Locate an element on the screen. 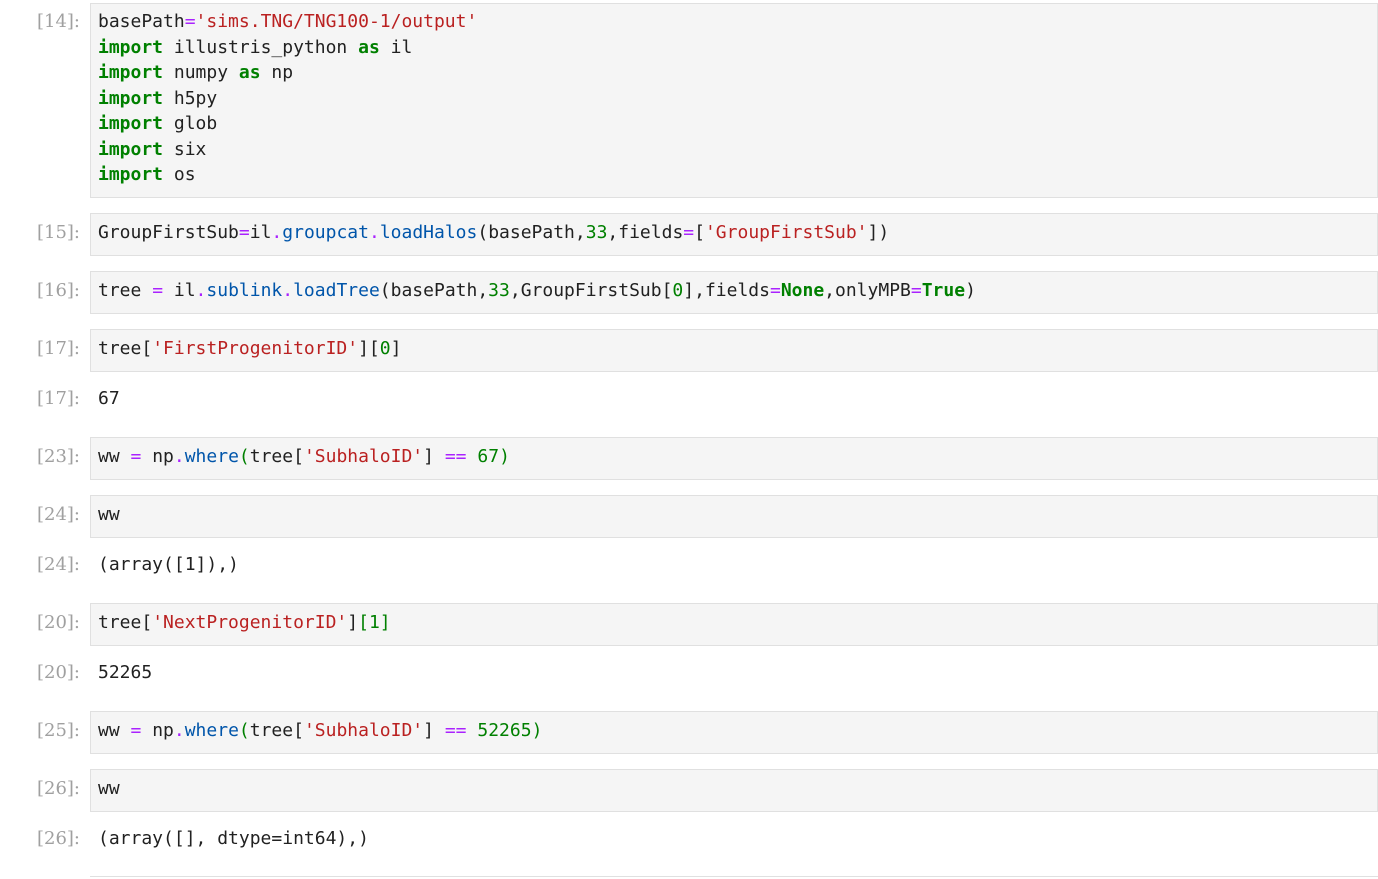  code-token: True is located at coordinates (943, 290).